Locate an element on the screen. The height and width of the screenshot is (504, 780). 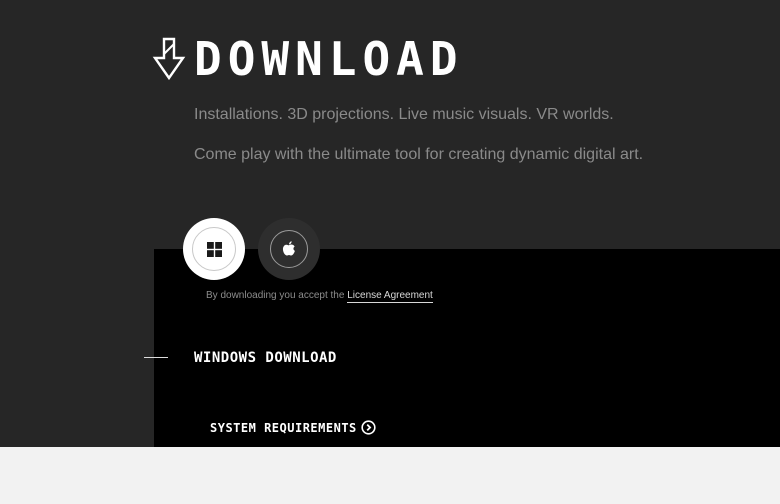
page-header: DOWNLOAD is located at coordinates (308, 59).